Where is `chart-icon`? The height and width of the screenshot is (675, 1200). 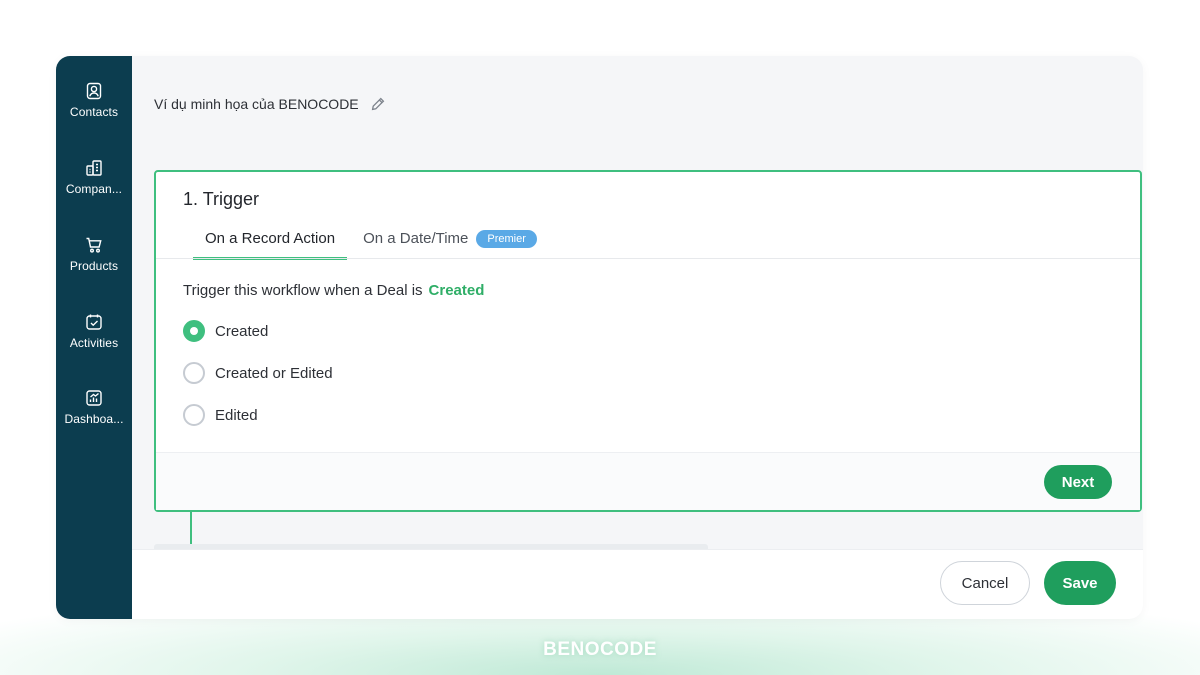
chart-icon is located at coordinates (94, 398).